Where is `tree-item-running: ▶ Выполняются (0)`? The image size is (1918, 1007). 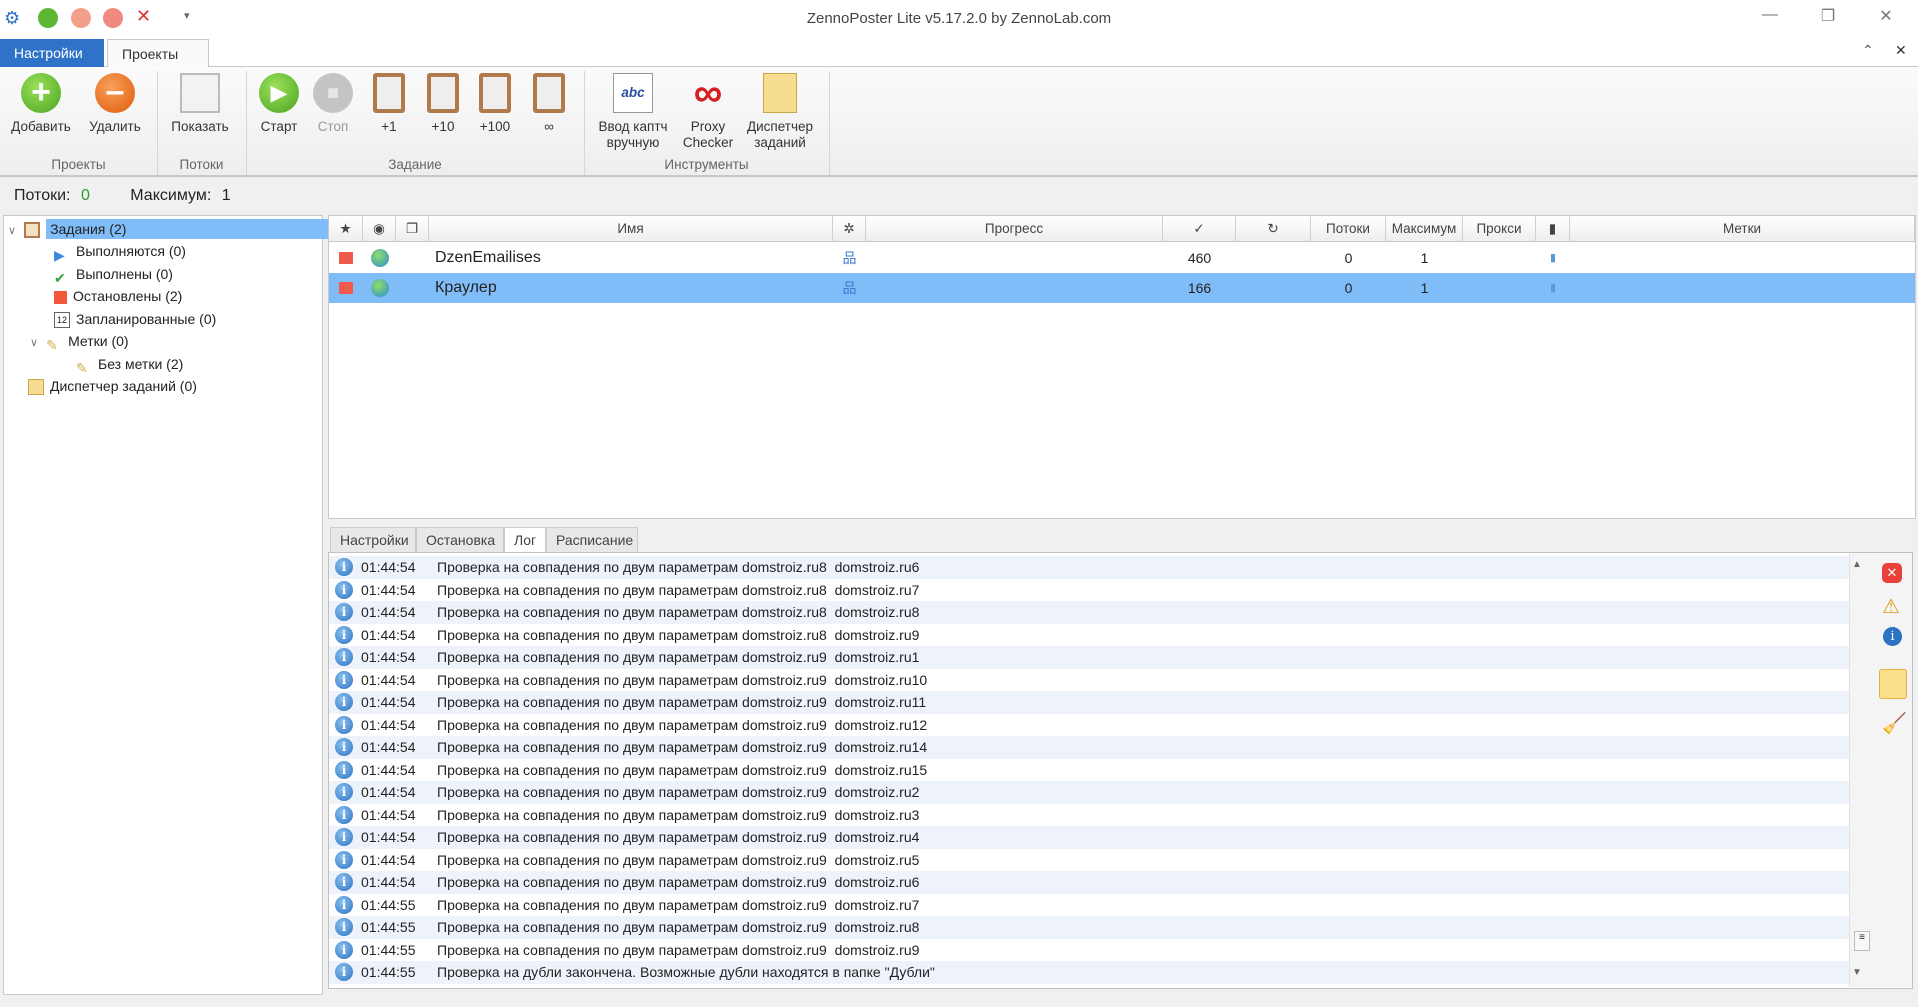 tree-item-running: ▶ Выполняются (0) is located at coordinates (120, 252).